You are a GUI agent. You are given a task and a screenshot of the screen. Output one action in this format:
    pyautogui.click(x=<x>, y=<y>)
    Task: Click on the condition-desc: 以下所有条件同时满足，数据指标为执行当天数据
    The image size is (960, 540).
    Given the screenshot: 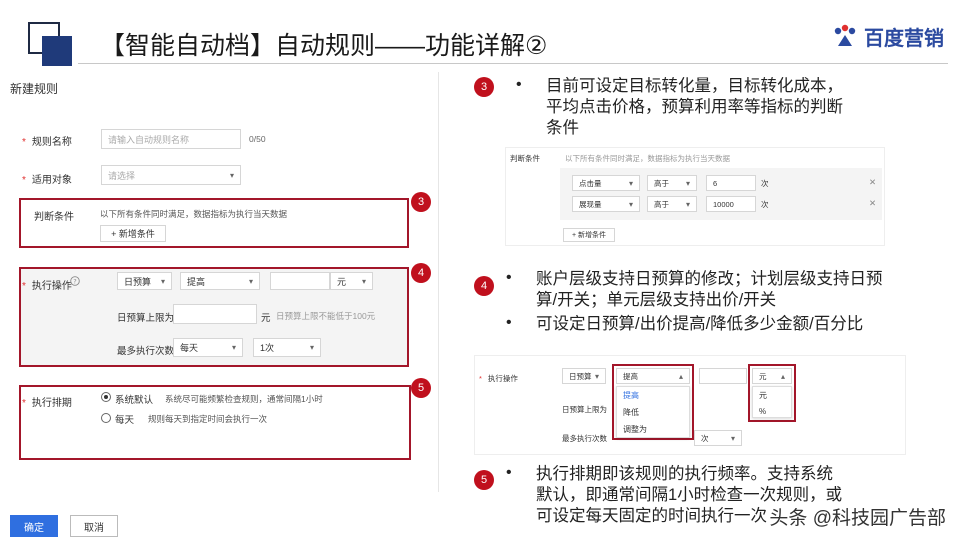 What is the action you would take?
    pyautogui.click(x=194, y=214)
    